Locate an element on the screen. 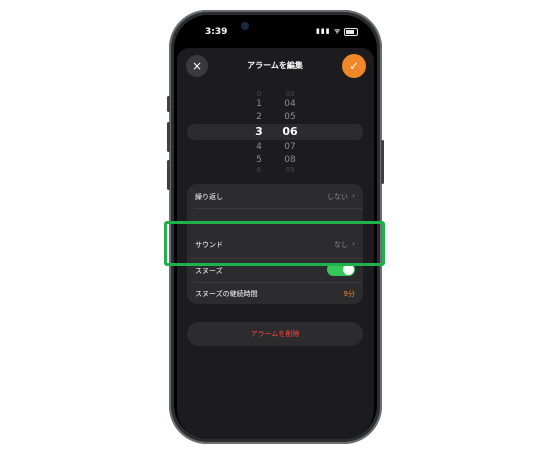  repeat-label: 繰り返し is located at coordinates (209, 197).